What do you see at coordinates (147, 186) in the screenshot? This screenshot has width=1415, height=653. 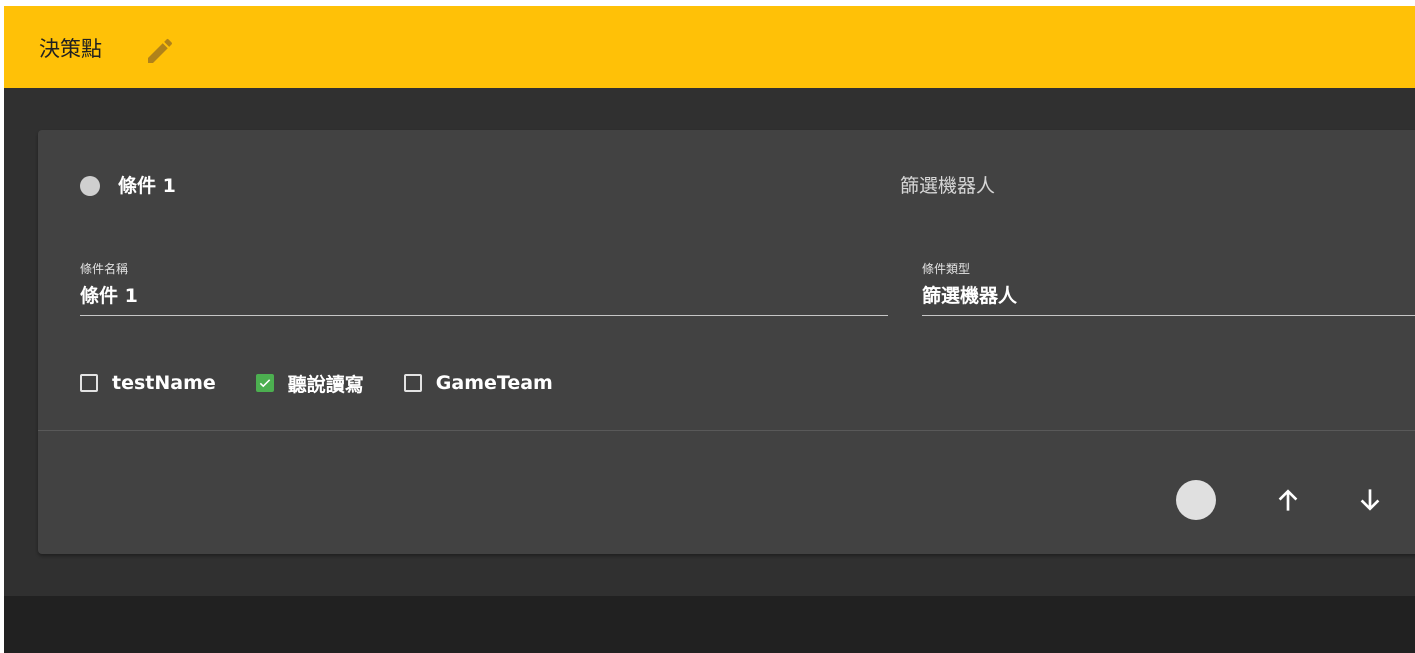 I see `condition-title: 條件 1` at bounding box center [147, 186].